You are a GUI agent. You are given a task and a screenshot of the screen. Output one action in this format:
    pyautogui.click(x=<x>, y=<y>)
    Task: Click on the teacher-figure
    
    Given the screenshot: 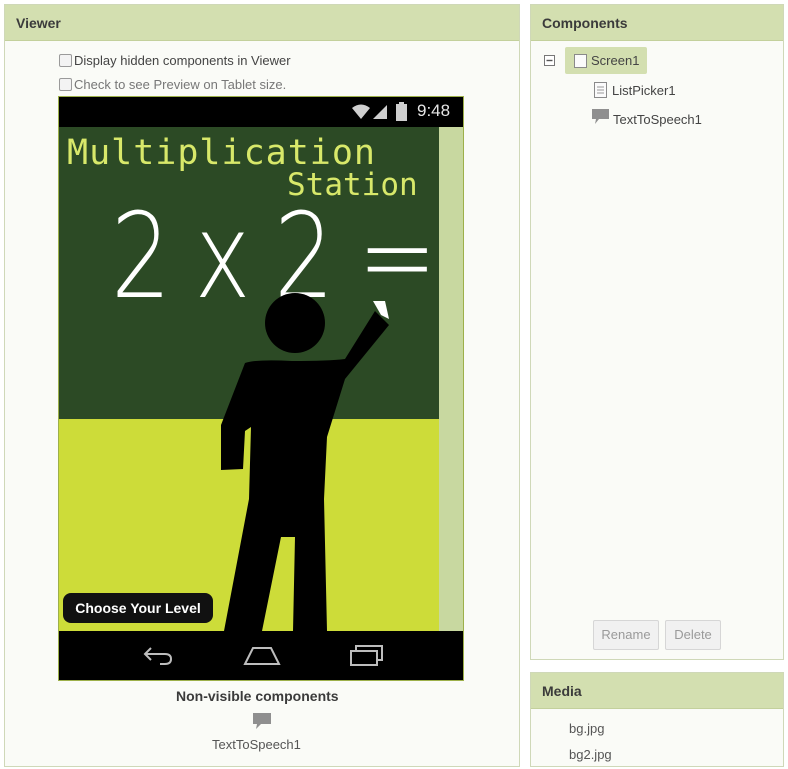 What is the action you would take?
    pyautogui.click(x=305, y=462)
    